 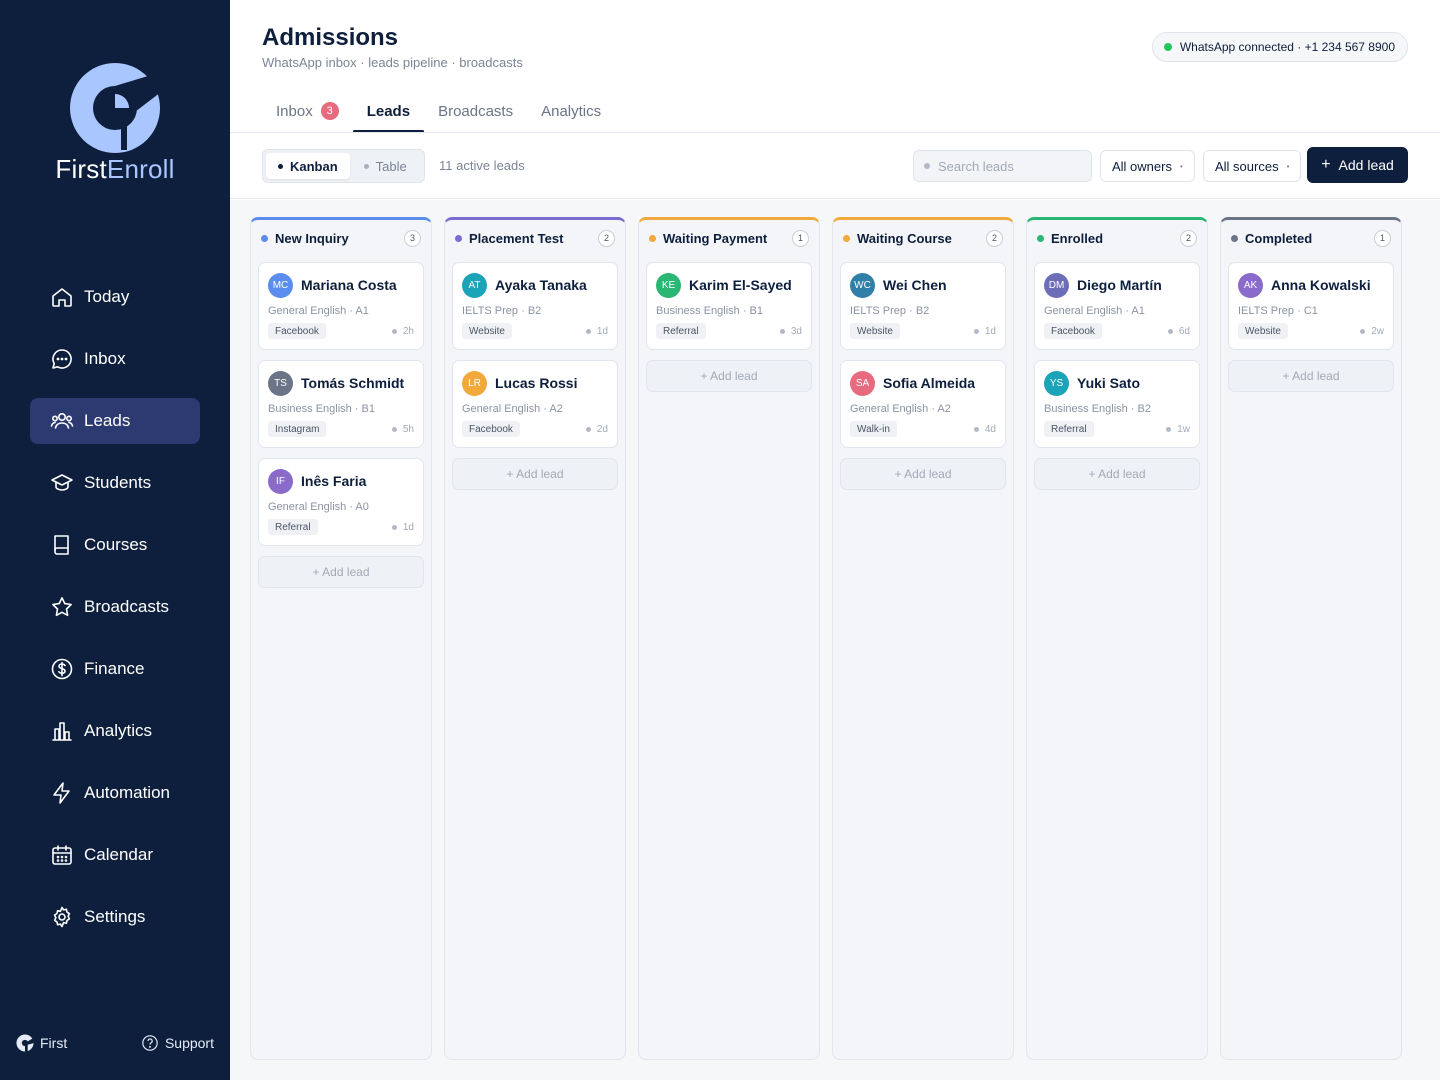 I want to click on workspace-switcher: First, so click(x=41, y=1043).